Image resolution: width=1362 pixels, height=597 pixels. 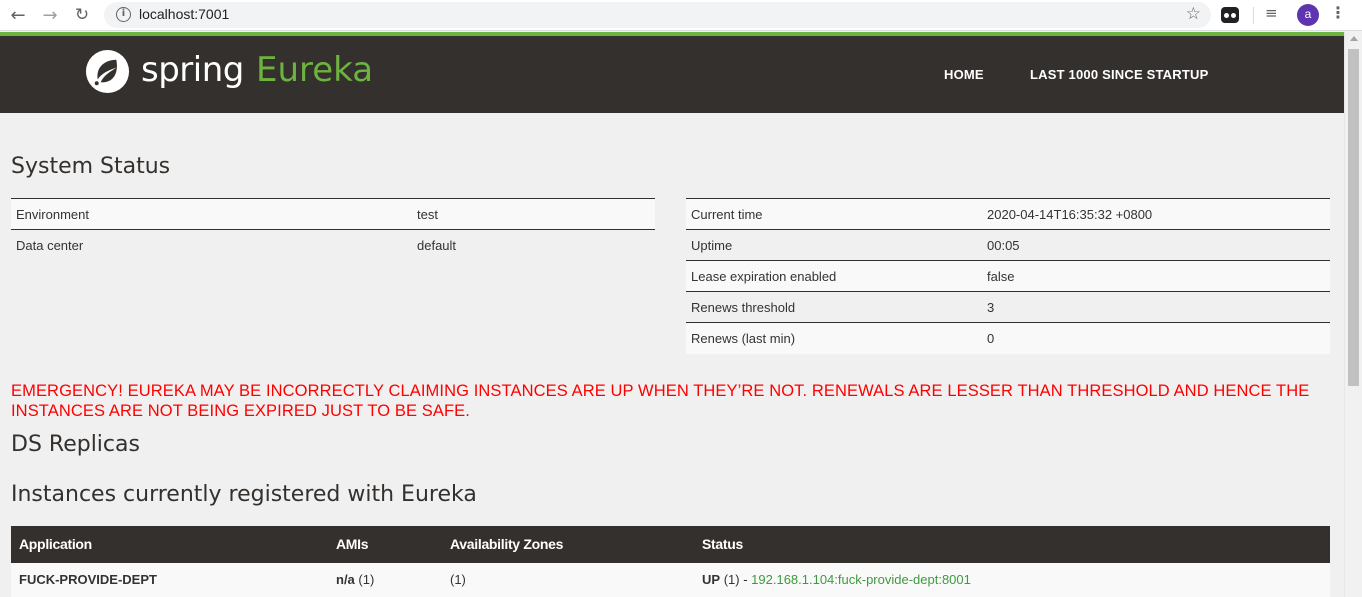 I want to click on extension-icon, so click(x=1230, y=15).